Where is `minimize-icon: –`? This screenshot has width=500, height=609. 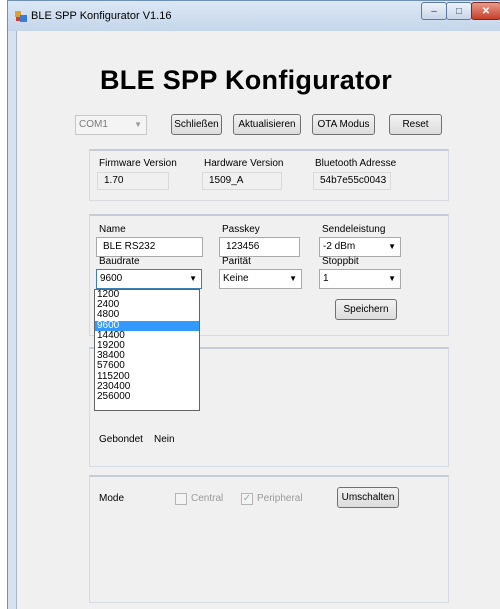
minimize-icon: – is located at coordinates (434, 11).